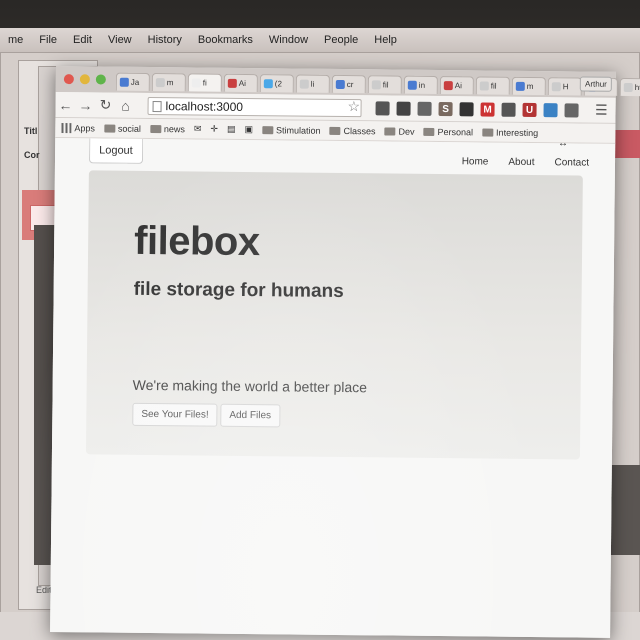 The width and height of the screenshot is (640, 640). I want to click on bookmark-b-icon: ▣, so click(248, 129).